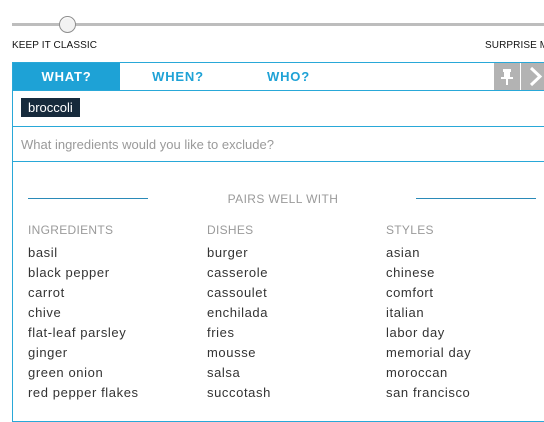 The image size is (544, 422). What do you see at coordinates (428, 253) in the screenshot?
I see `style-suggestion: asian` at bounding box center [428, 253].